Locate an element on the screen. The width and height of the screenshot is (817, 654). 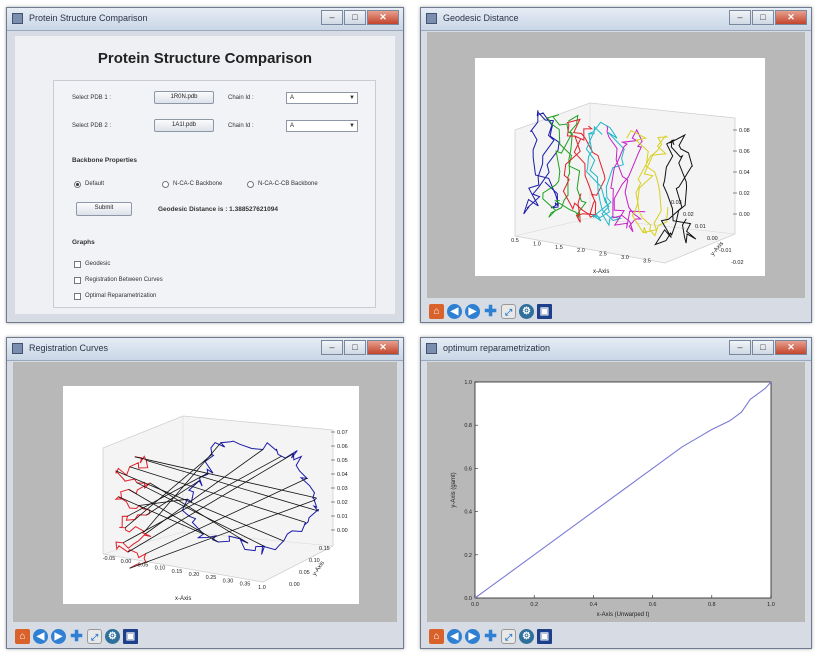
x-axis-label: x-Axis (Unwarped t) is located at coordinates (623, 615).